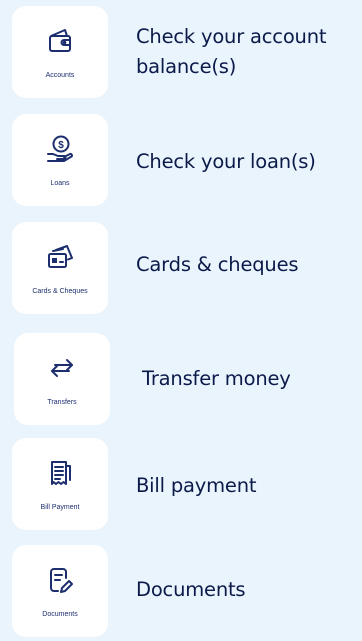  I want to click on transfers-tile-label: Transfers, so click(62, 402).